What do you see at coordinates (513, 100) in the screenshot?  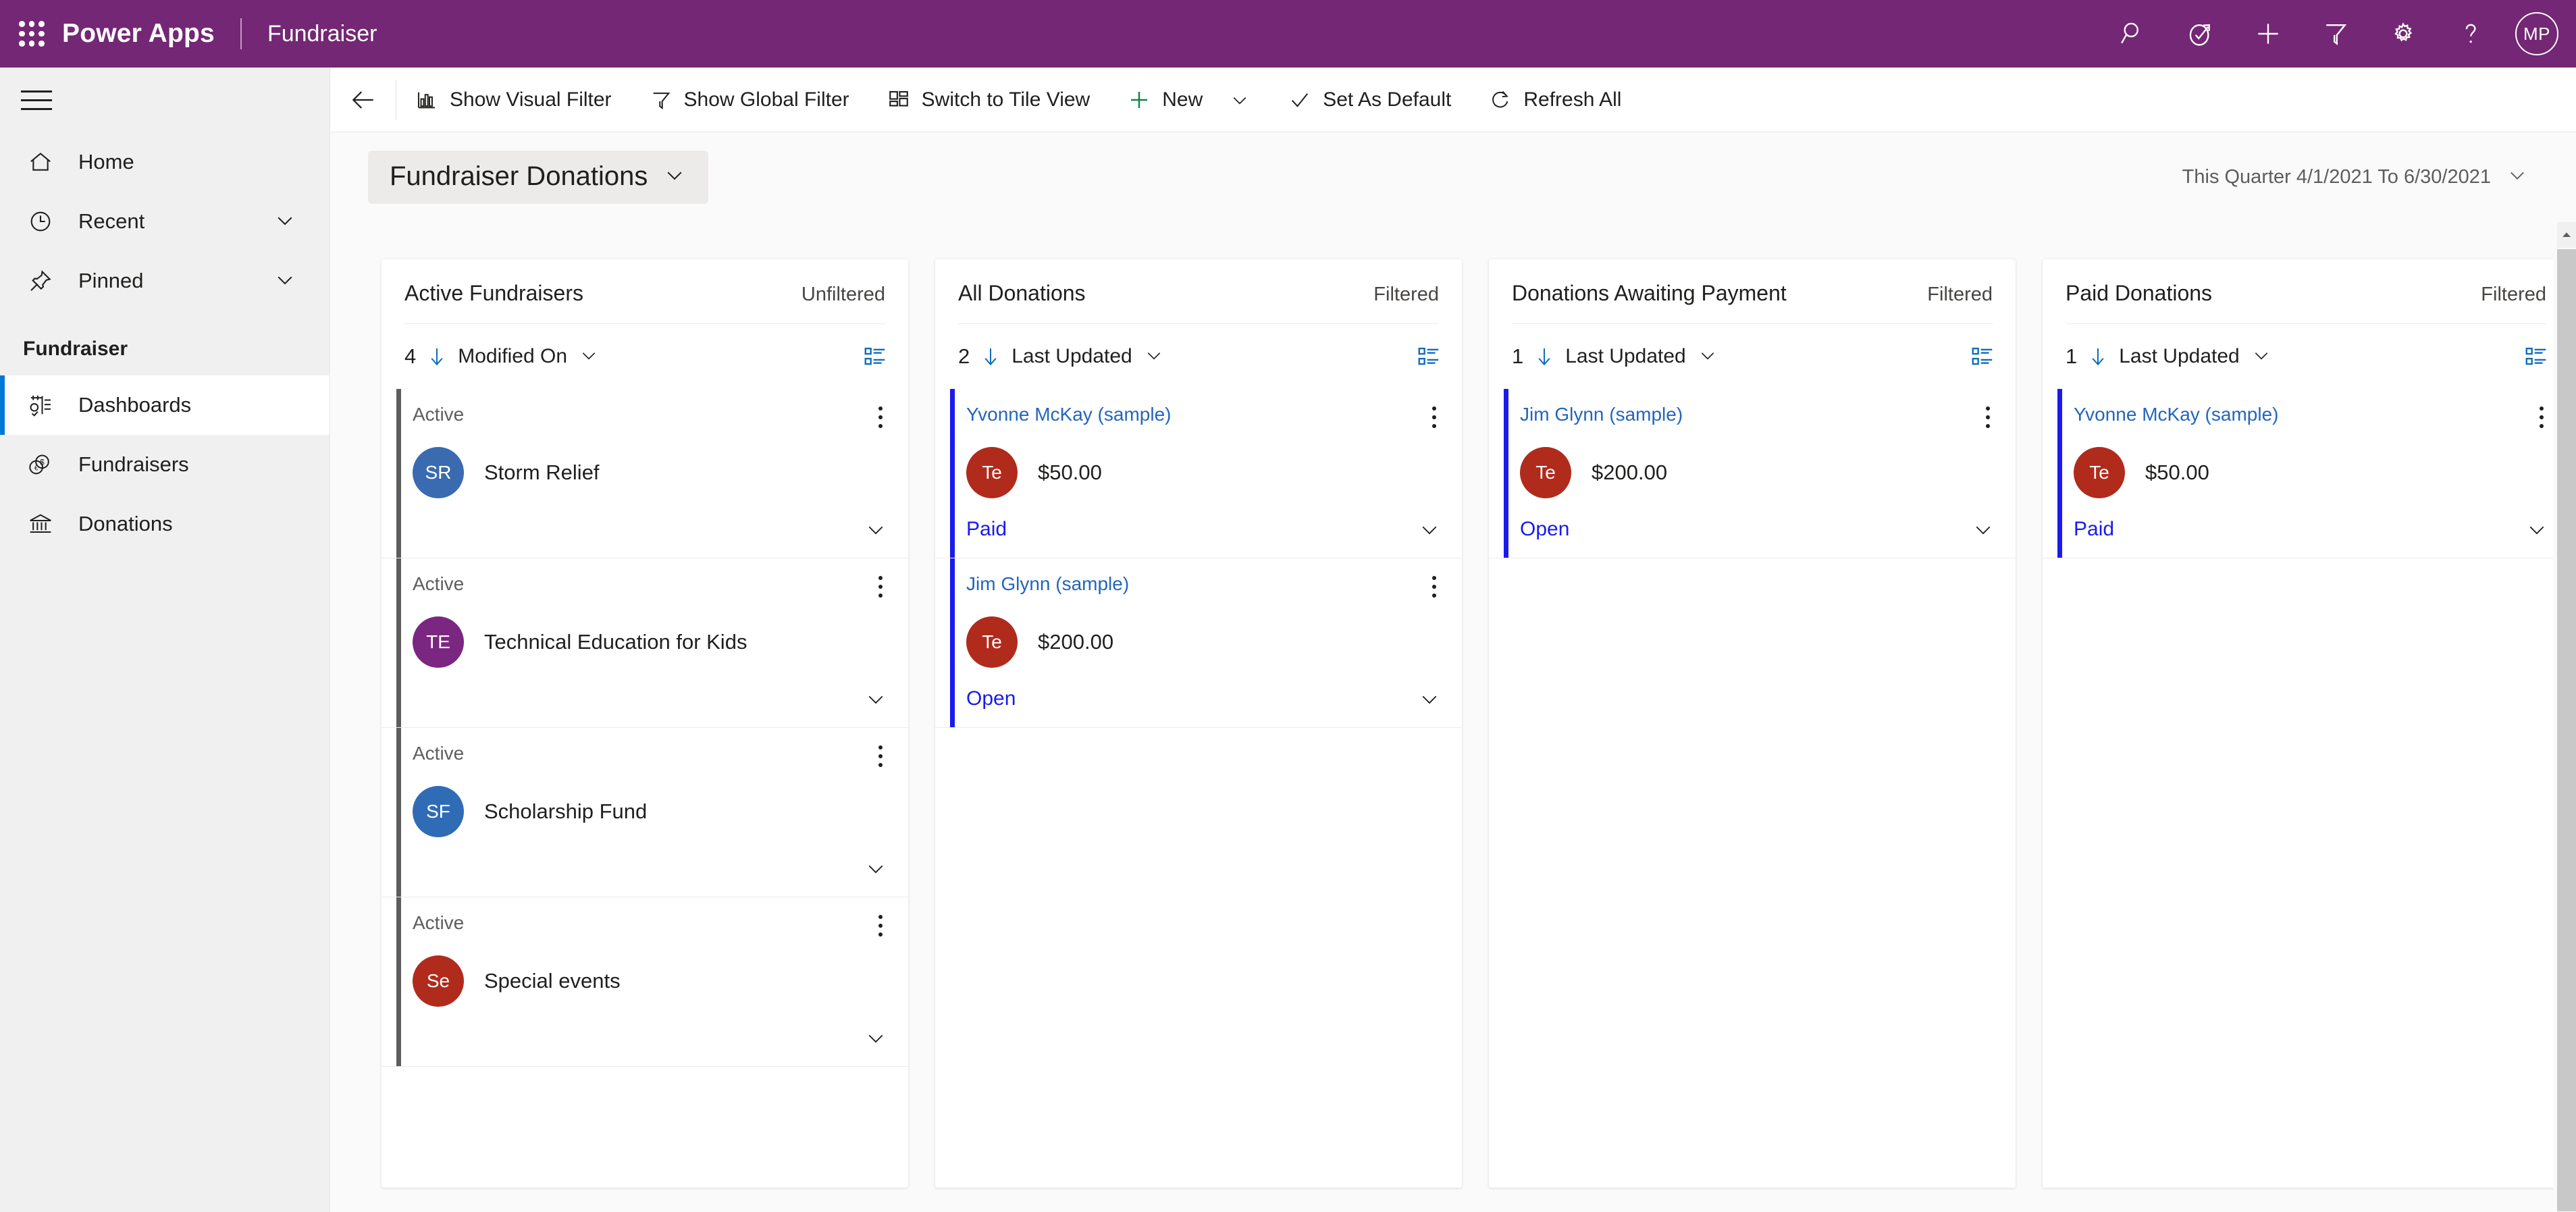 I see `show-visual-filter-button: Show Visual Filter` at bounding box center [513, 100].